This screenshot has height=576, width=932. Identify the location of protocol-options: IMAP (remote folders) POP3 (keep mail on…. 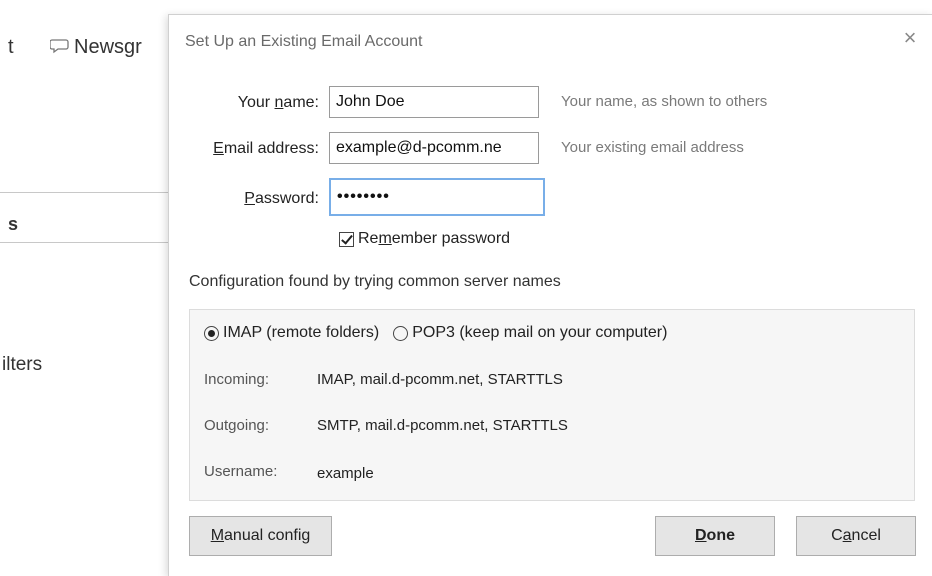
(435, 333).